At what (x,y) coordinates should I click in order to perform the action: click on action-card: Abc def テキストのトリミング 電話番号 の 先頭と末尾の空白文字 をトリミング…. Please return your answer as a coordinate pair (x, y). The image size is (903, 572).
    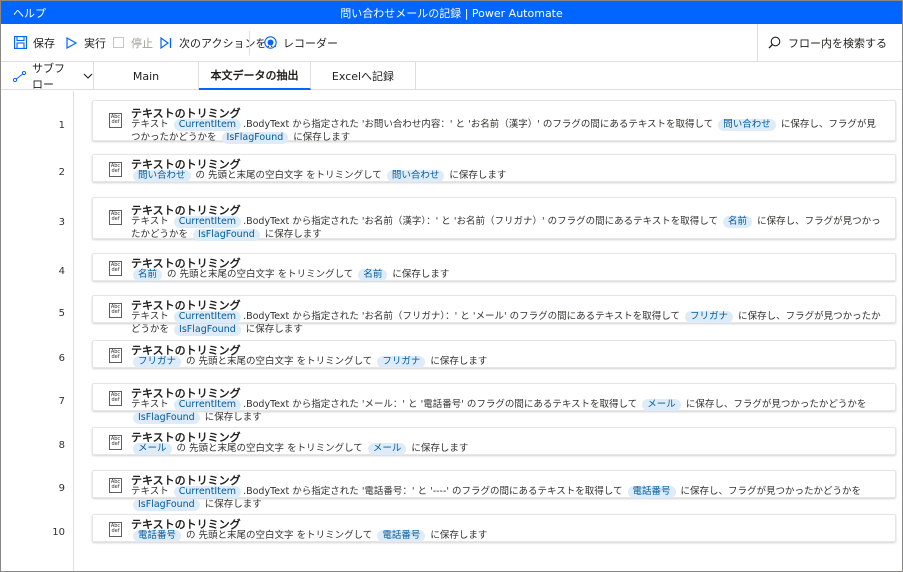
    Looking at the image, I should click on (494, 528).